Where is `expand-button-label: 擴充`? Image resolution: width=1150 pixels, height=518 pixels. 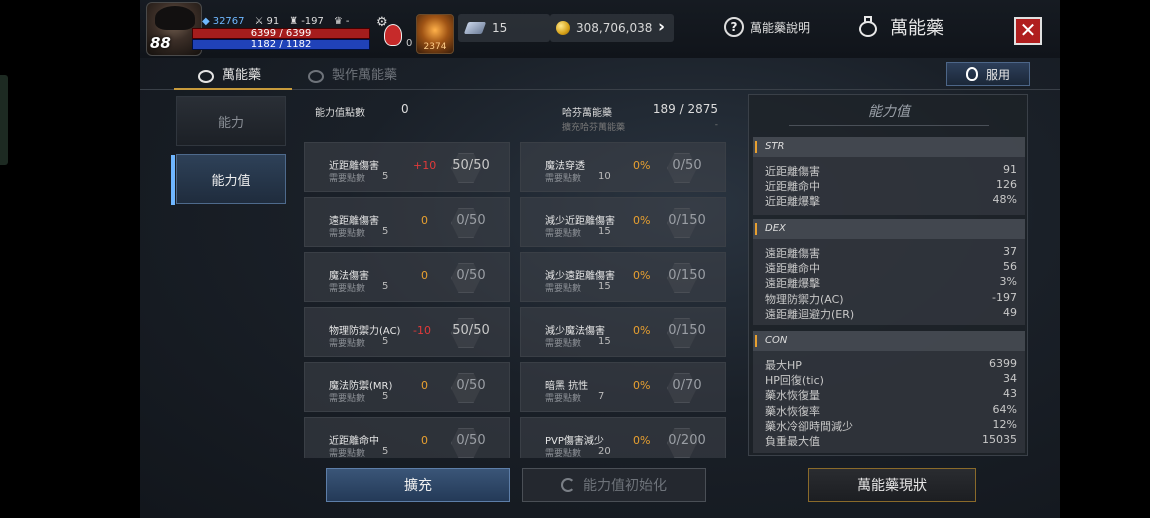 expand-button-label: 擴充 is located at coordinates (418, 486).